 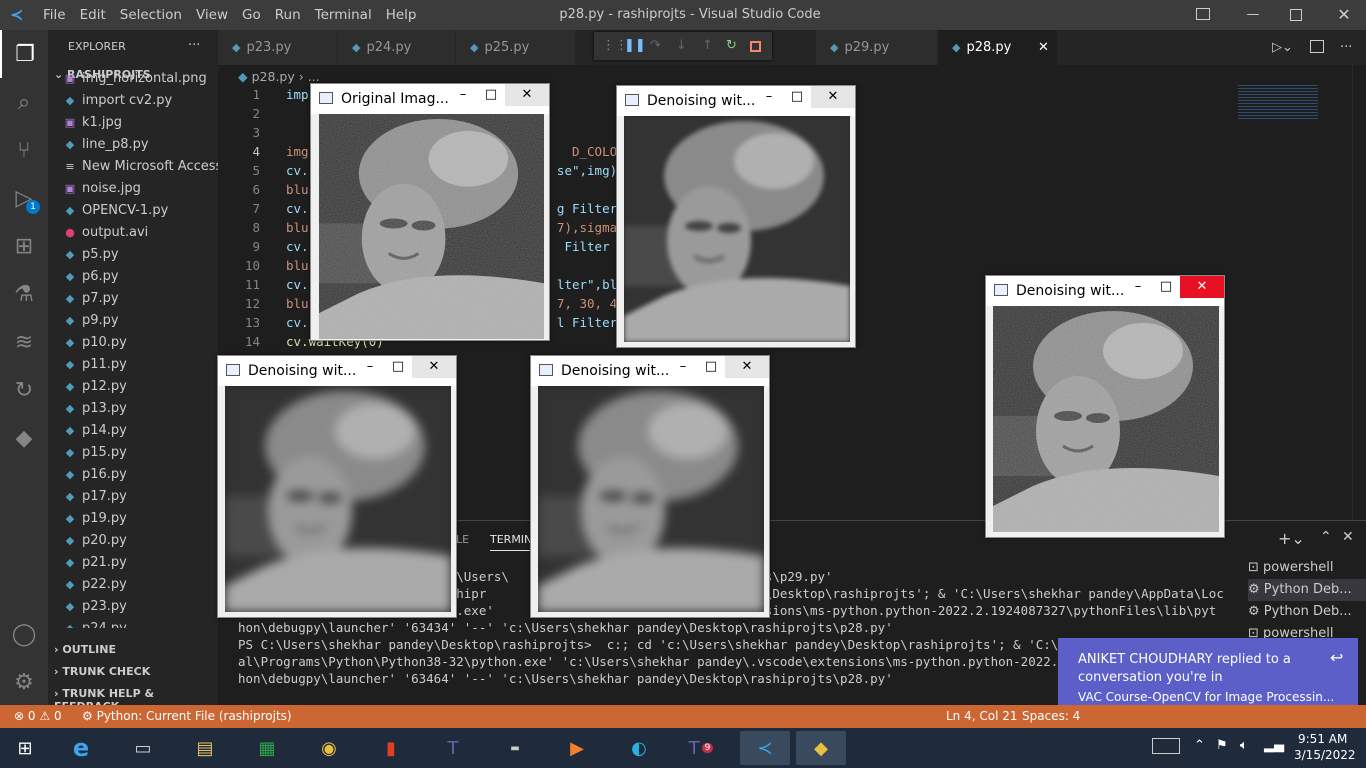 What do you see at coordinates (1296, 15) in the screenshot?
I see `restore-button` at bounding box center [1296, 15].